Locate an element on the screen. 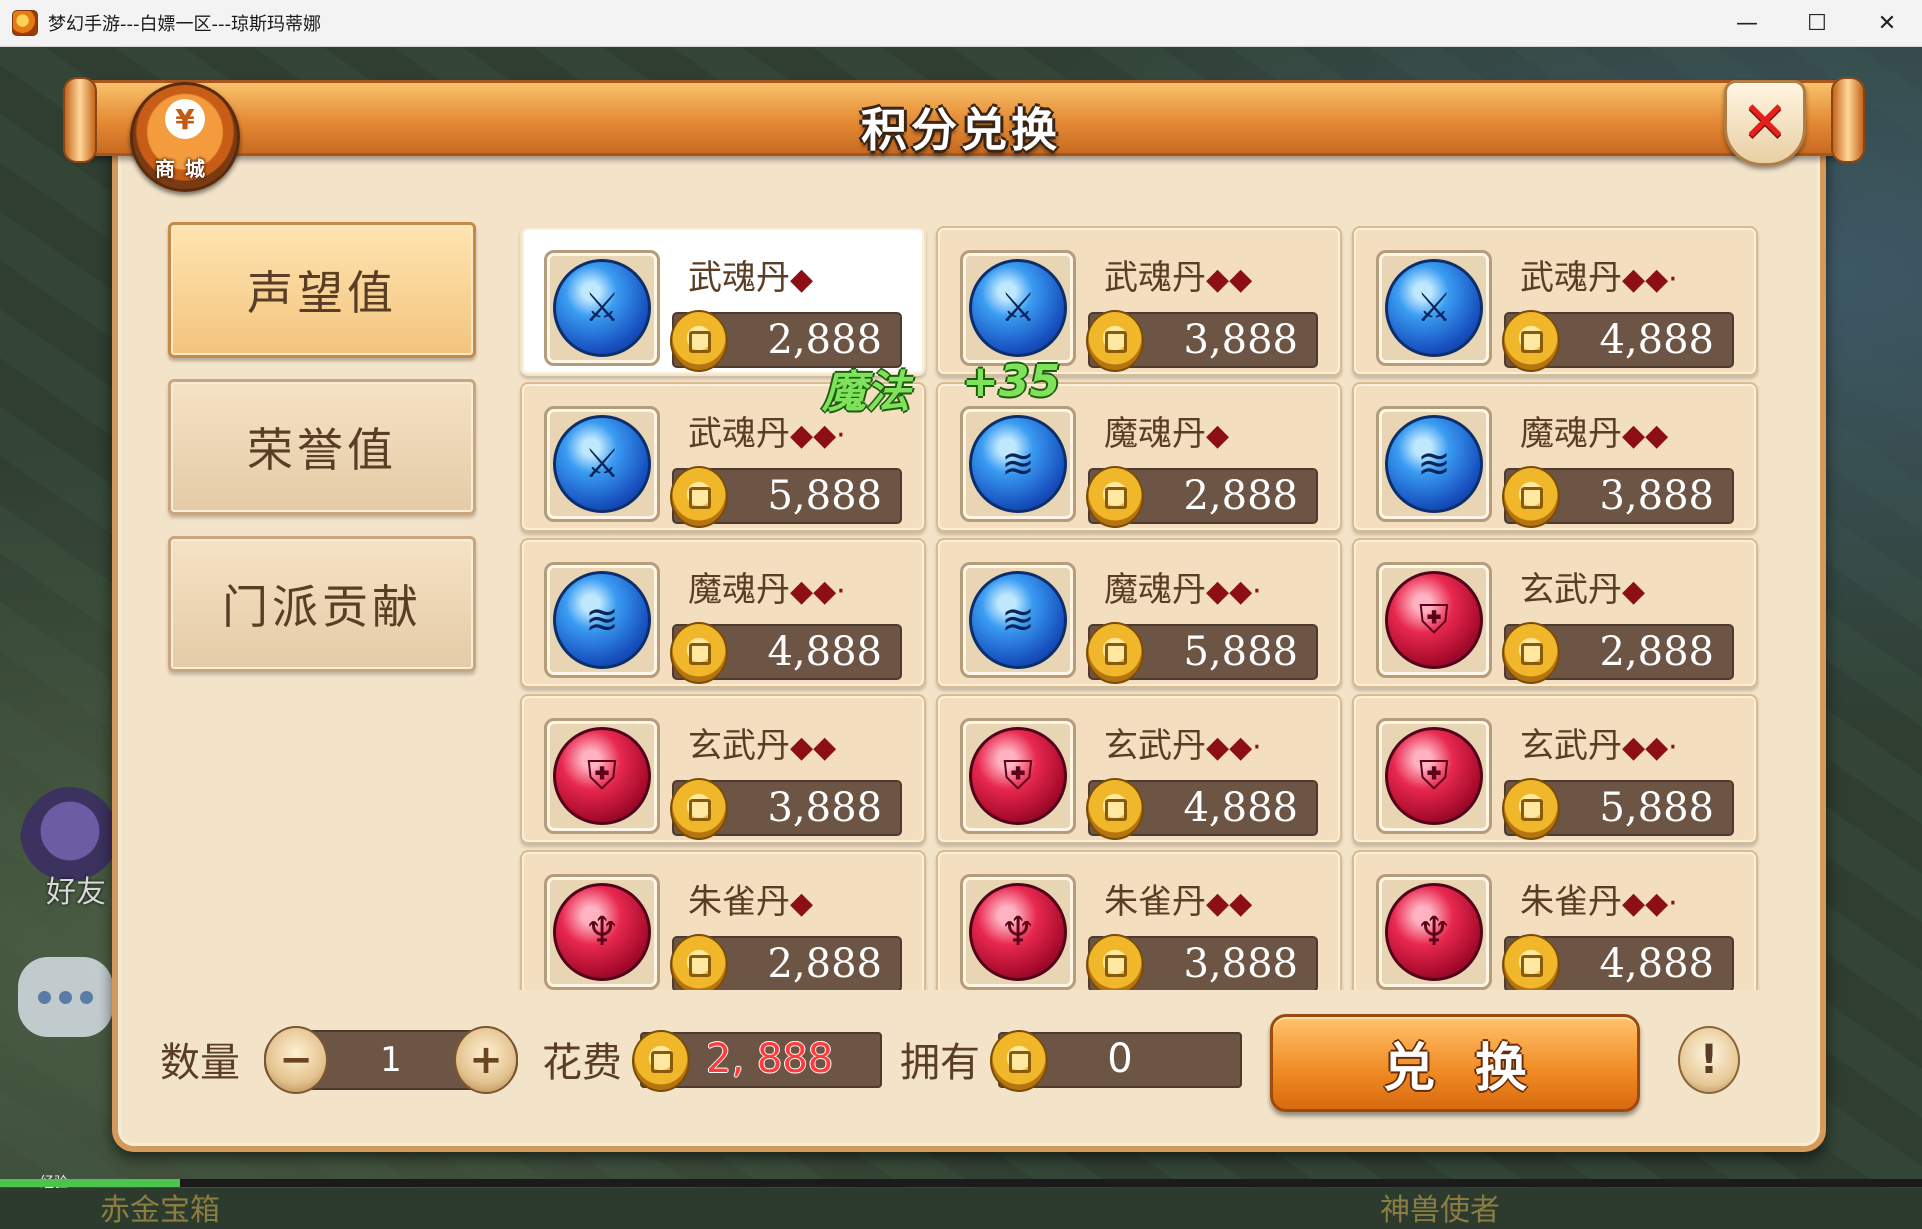 The height and width of the screenshot is (1229, 1922). item-card: ♆ 朱雀丹◆ 2,888 is located at coordinates (723, 920).